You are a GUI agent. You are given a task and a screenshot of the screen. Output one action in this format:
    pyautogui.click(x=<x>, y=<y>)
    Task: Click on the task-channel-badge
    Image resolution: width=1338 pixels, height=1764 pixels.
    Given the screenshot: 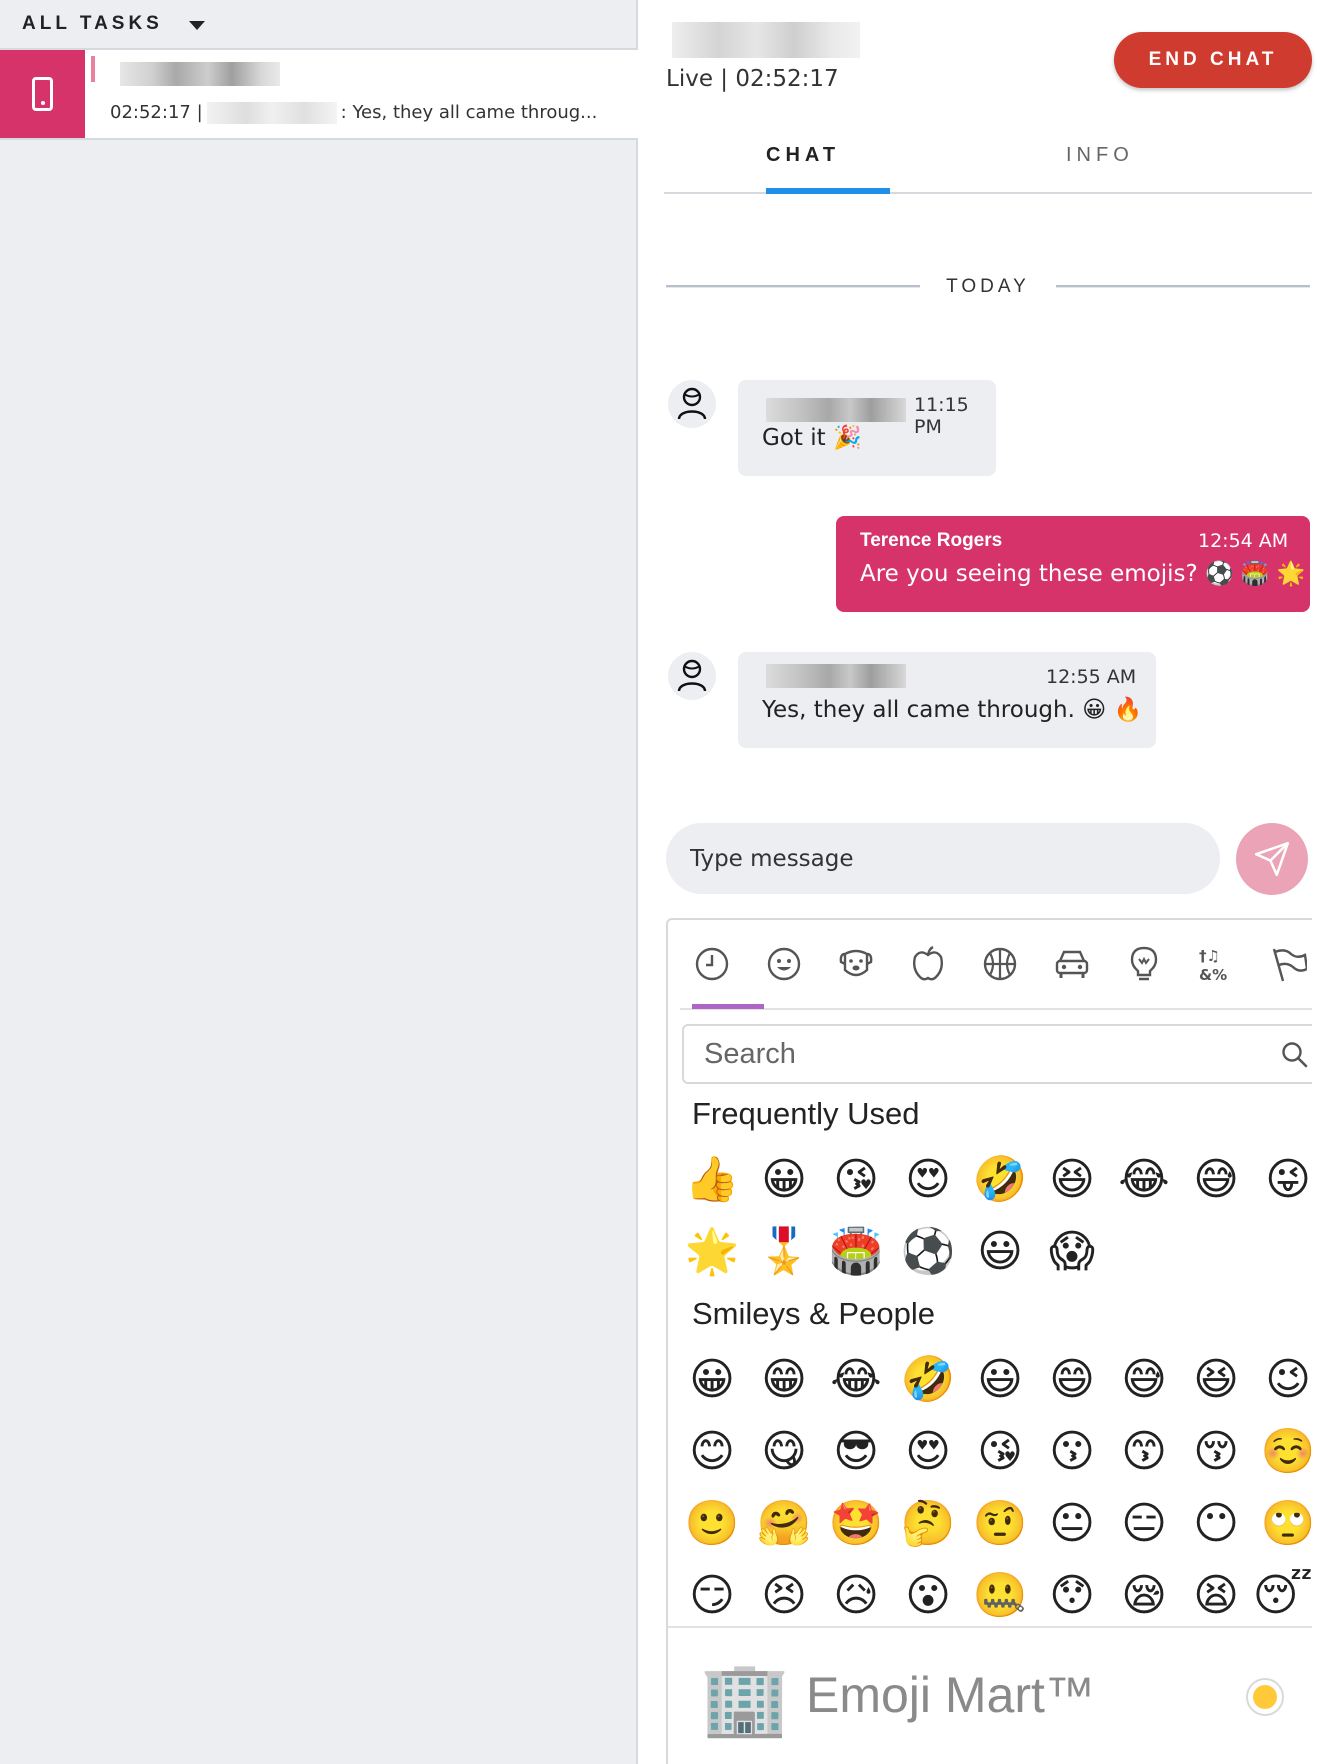 What is the action you would take?
    pyautogui.click(x=42, y=94)
    